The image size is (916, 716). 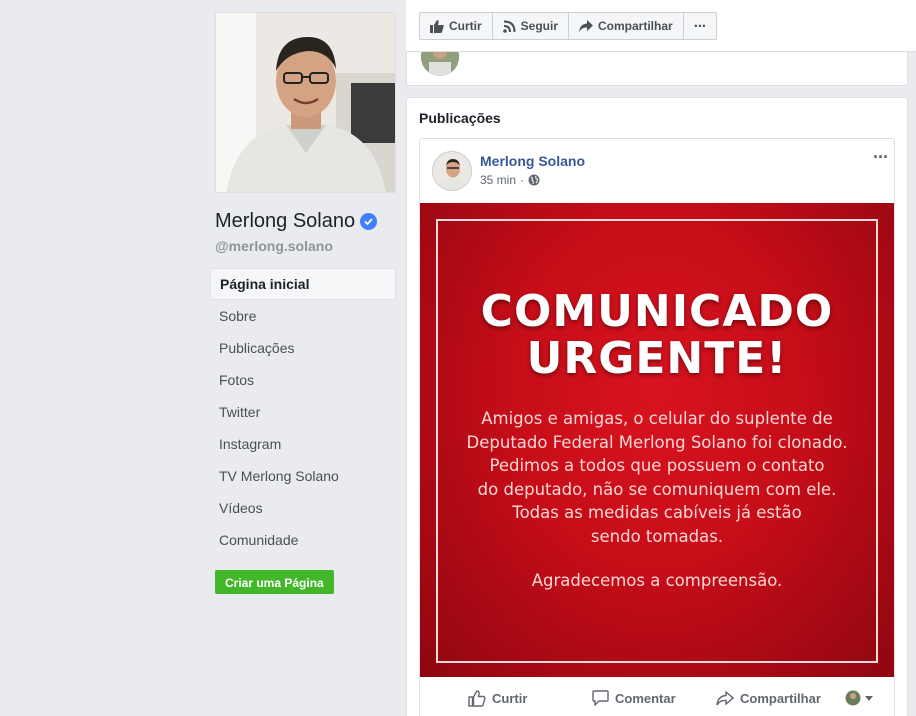 I want to click on nav-item-tv: TV Merlong Solano, so click(x=303, y=476).